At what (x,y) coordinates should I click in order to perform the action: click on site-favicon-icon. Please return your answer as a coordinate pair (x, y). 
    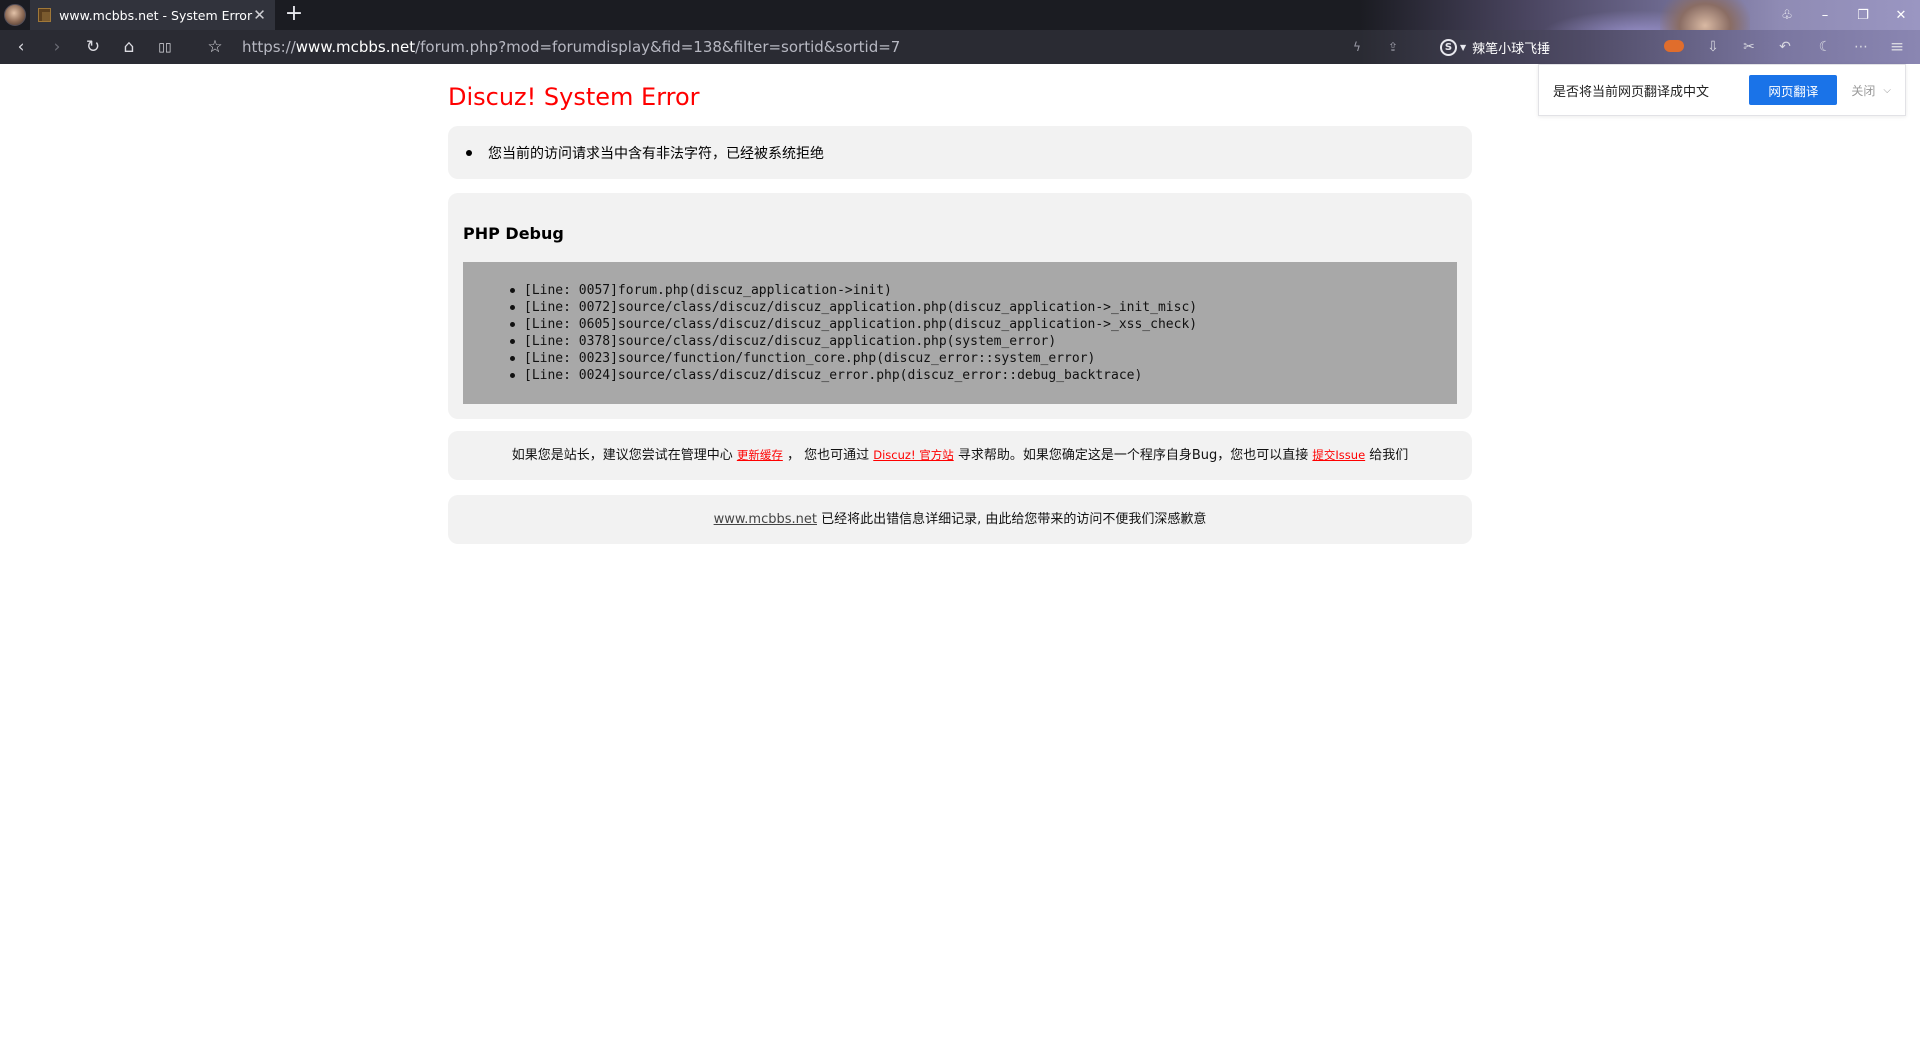
    Looking at the image, I should click on (45, 15).